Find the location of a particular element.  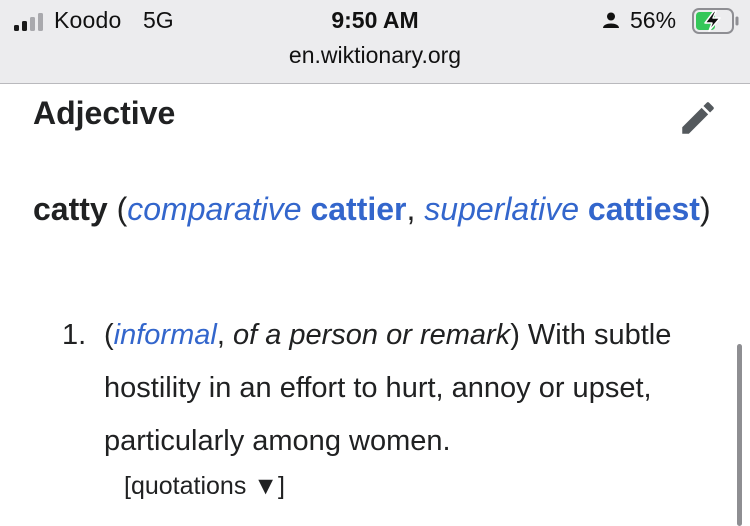

definition-number: 1. is located at coordinates (74, 335).